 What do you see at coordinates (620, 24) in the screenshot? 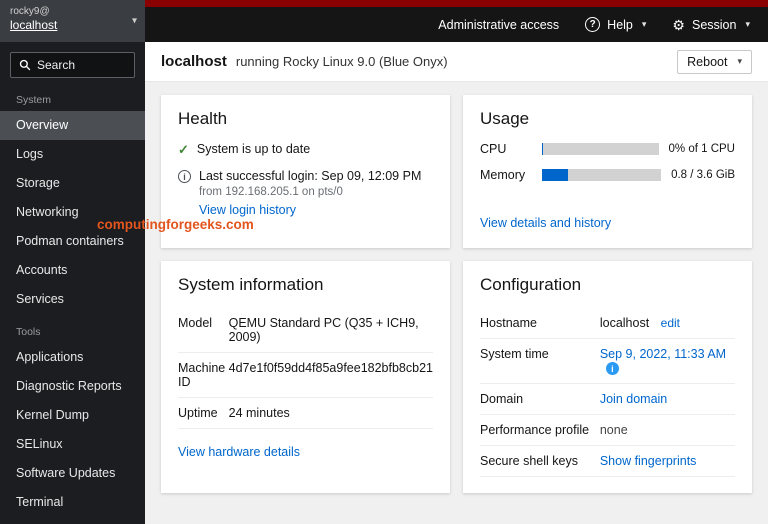
I see `help-label: Help` at bounding box center [620, 24].